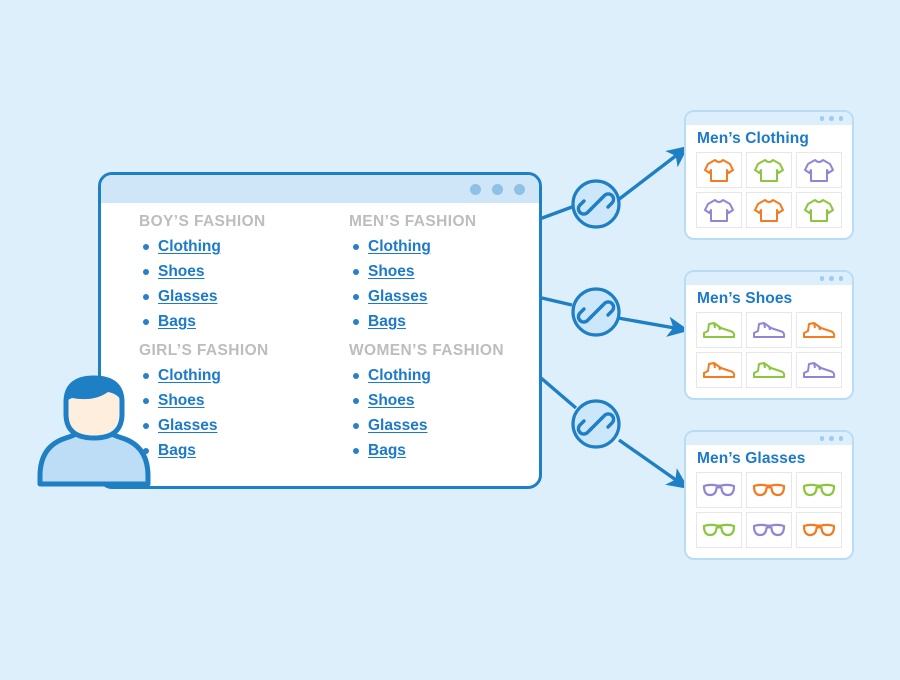 The height and width of the screenshot is (680, 900). Describe the element at coordinates (387, 322) in the screenshot. I see `link-mens-bags: Bags` at that location.